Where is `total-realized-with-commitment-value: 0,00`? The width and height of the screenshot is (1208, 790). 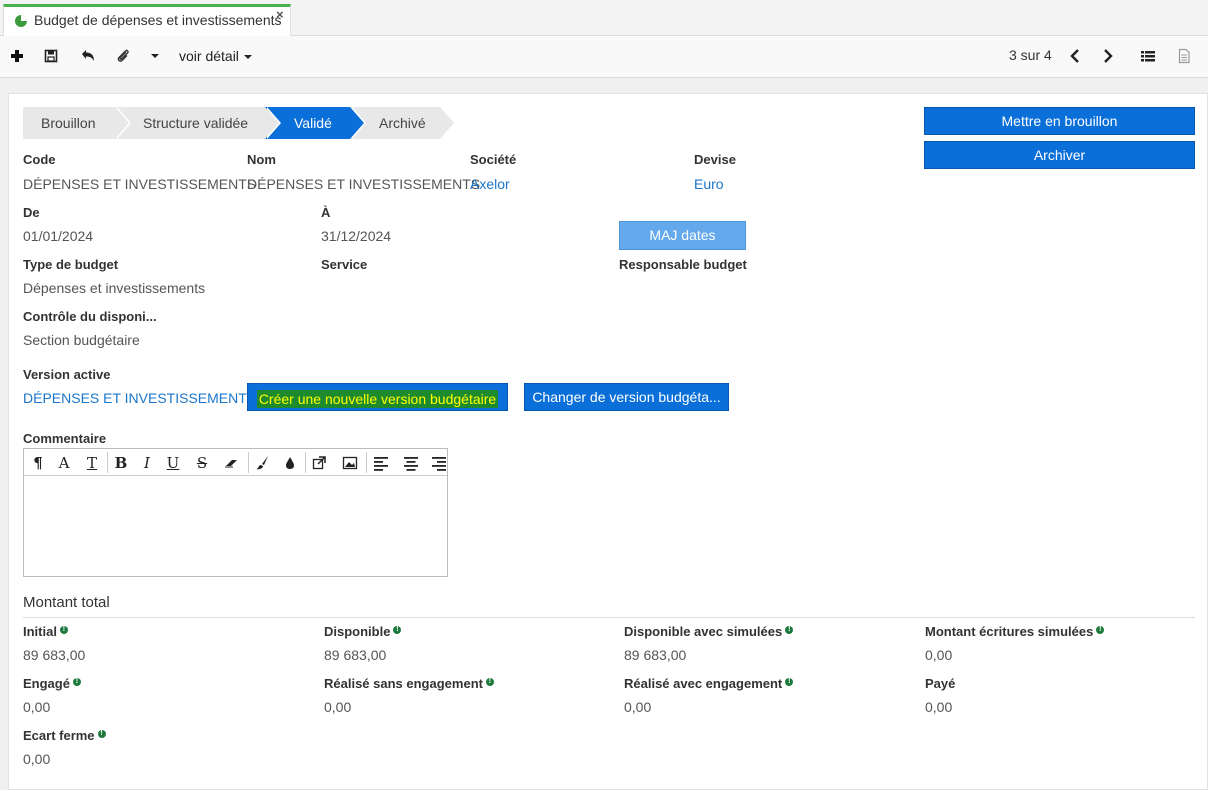 total-realized-with-commitment-value: 0,00 is located at coordinates (638, 707).